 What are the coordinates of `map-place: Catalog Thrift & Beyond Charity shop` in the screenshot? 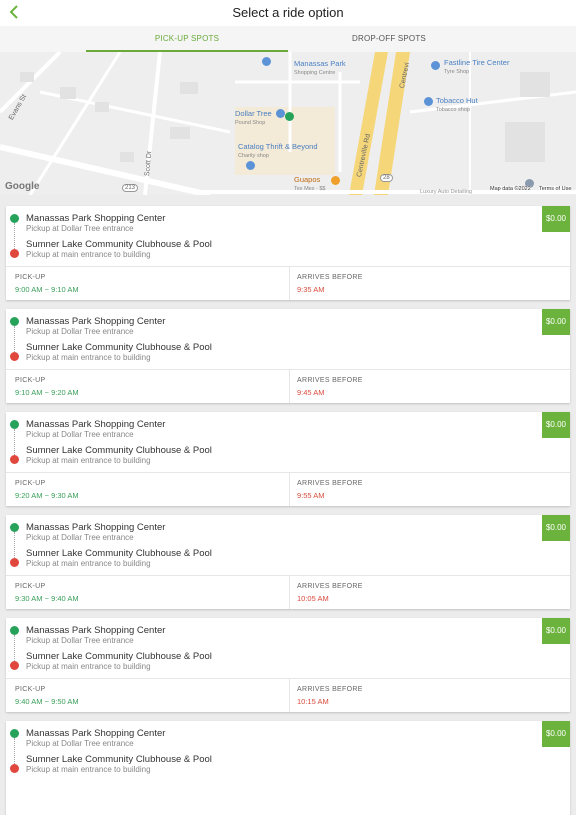 It's located at (278, 151).